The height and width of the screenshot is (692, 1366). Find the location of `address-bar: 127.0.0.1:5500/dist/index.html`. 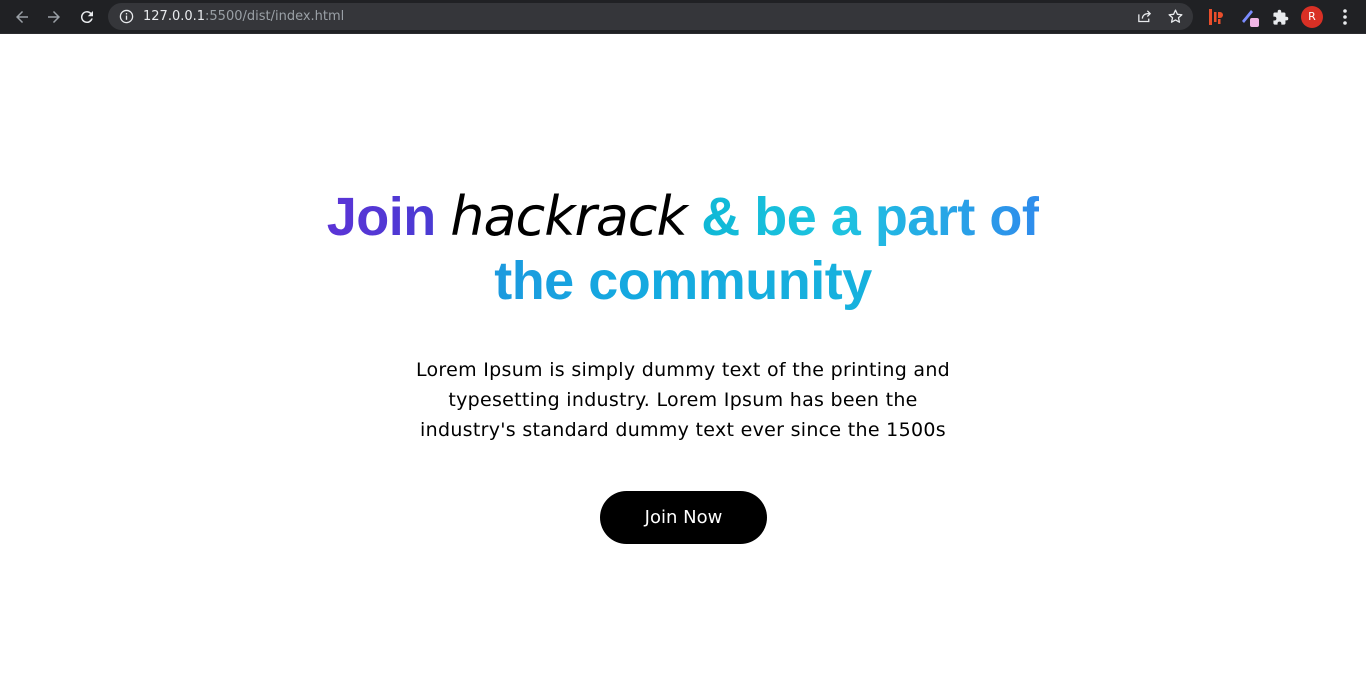

address-bar: 127.0.0.1:5500/dist/index.html is located at coordinates (650, 16).